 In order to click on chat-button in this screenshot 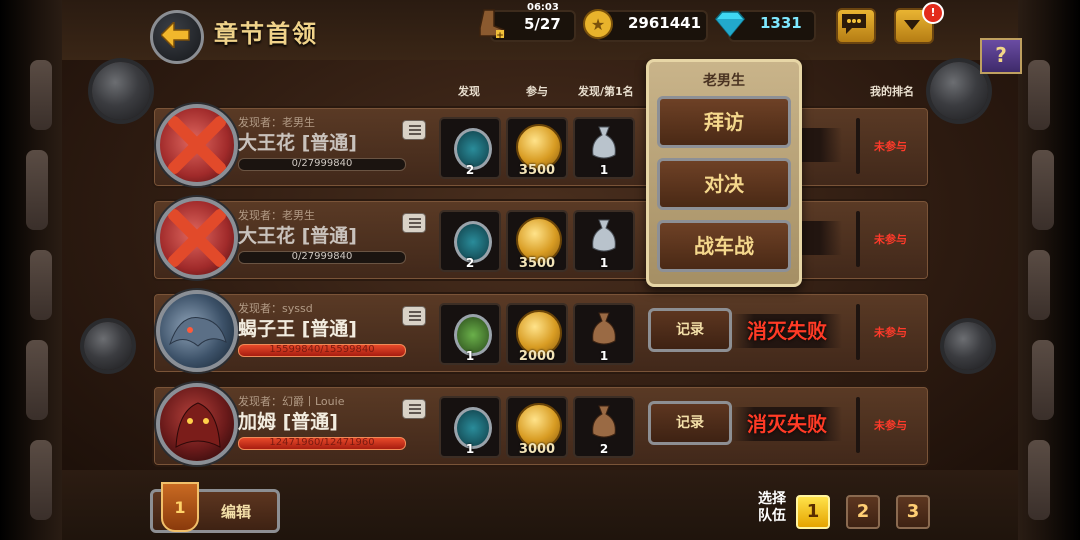, I will do `click(856, 26)`.